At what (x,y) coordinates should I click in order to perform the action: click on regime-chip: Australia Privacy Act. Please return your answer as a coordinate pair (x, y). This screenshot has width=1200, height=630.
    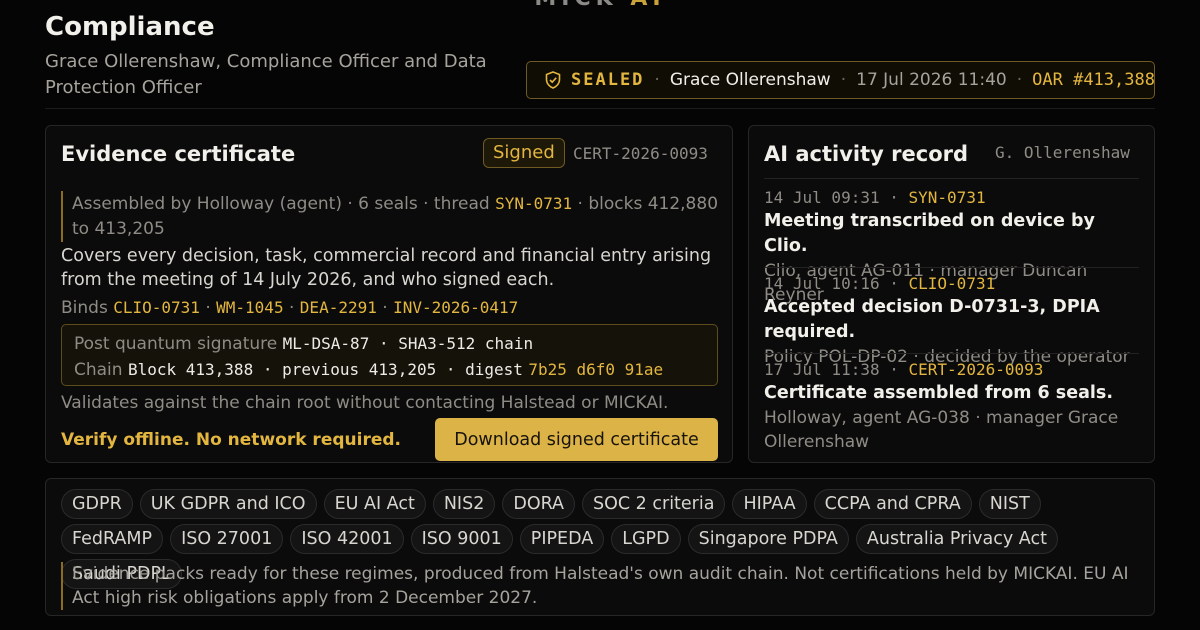
    Looking at the image, I should click on (956, 539).